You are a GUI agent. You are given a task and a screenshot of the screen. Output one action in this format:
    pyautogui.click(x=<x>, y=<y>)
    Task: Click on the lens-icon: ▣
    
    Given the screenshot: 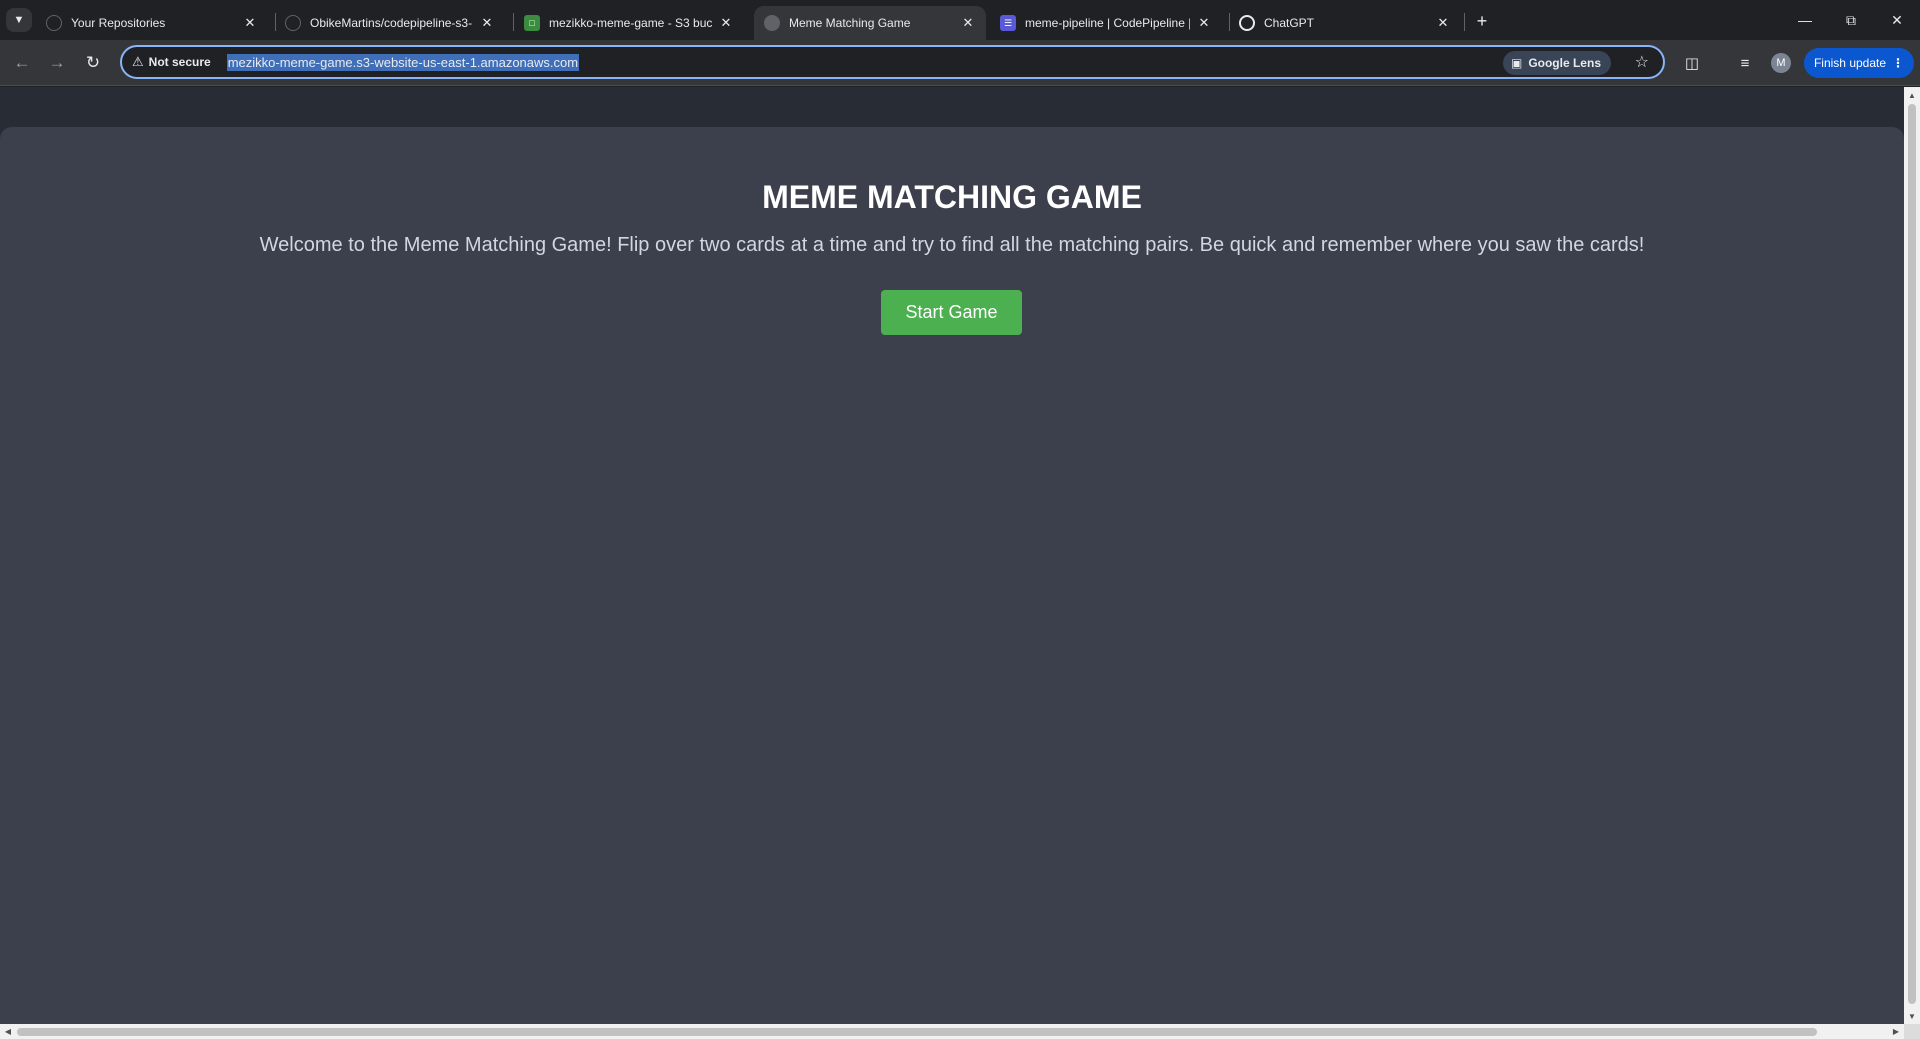 What is the action you would take?
    pyautogui.click(x=1516, y=63)
    